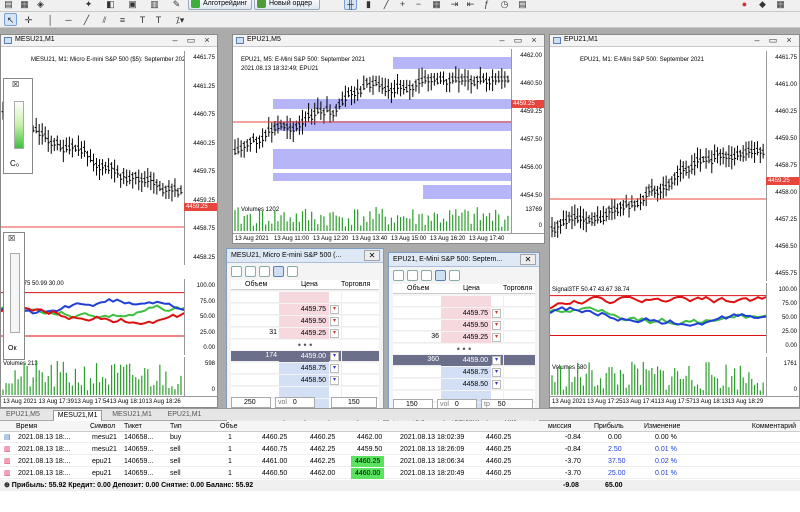 The image size is (800, 512). What do you see at coordinates (264, 271) in the screenshot?
I see `settings-icon` at bounding box center [264, 271].